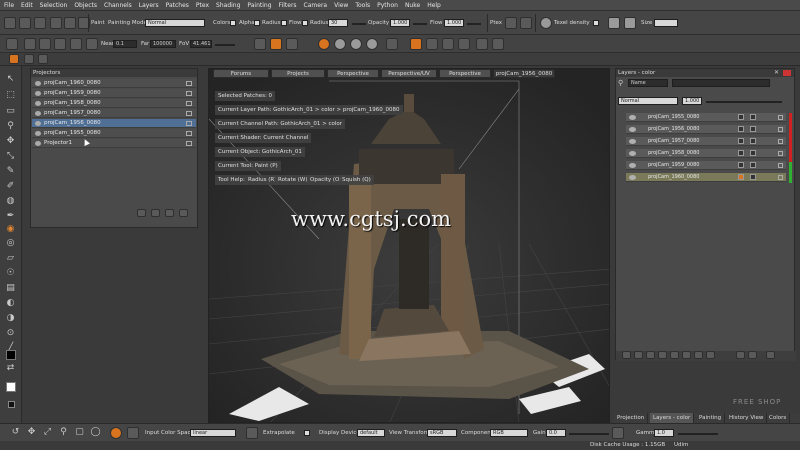 The image size is (800, 450). I want to click on flat-shading-icon, so click(324, 44).